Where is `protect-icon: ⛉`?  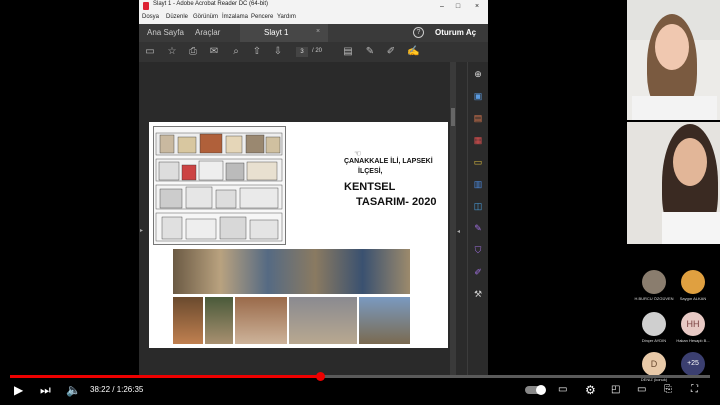
protect-icon: ⛉ is located at coordinates (478, 250).